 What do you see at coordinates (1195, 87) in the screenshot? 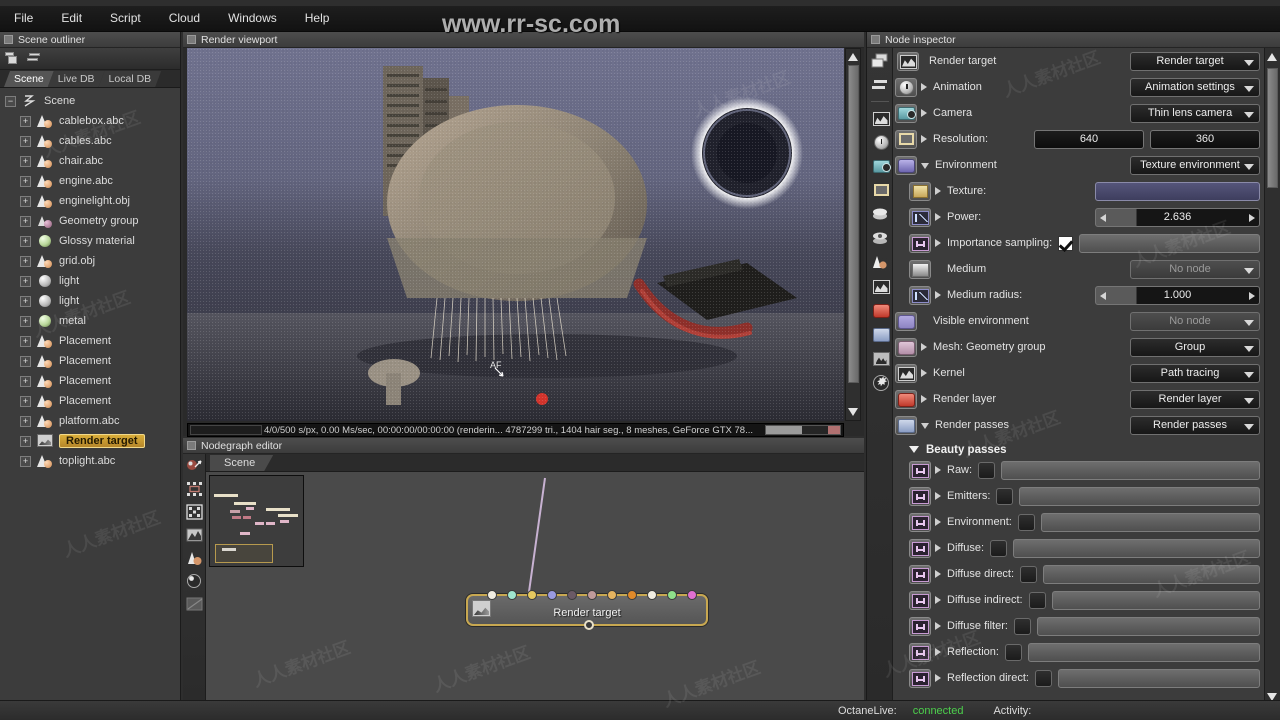
I see `inspector-row-dropdown: Animation settings` at bounding box center [1195, 87].